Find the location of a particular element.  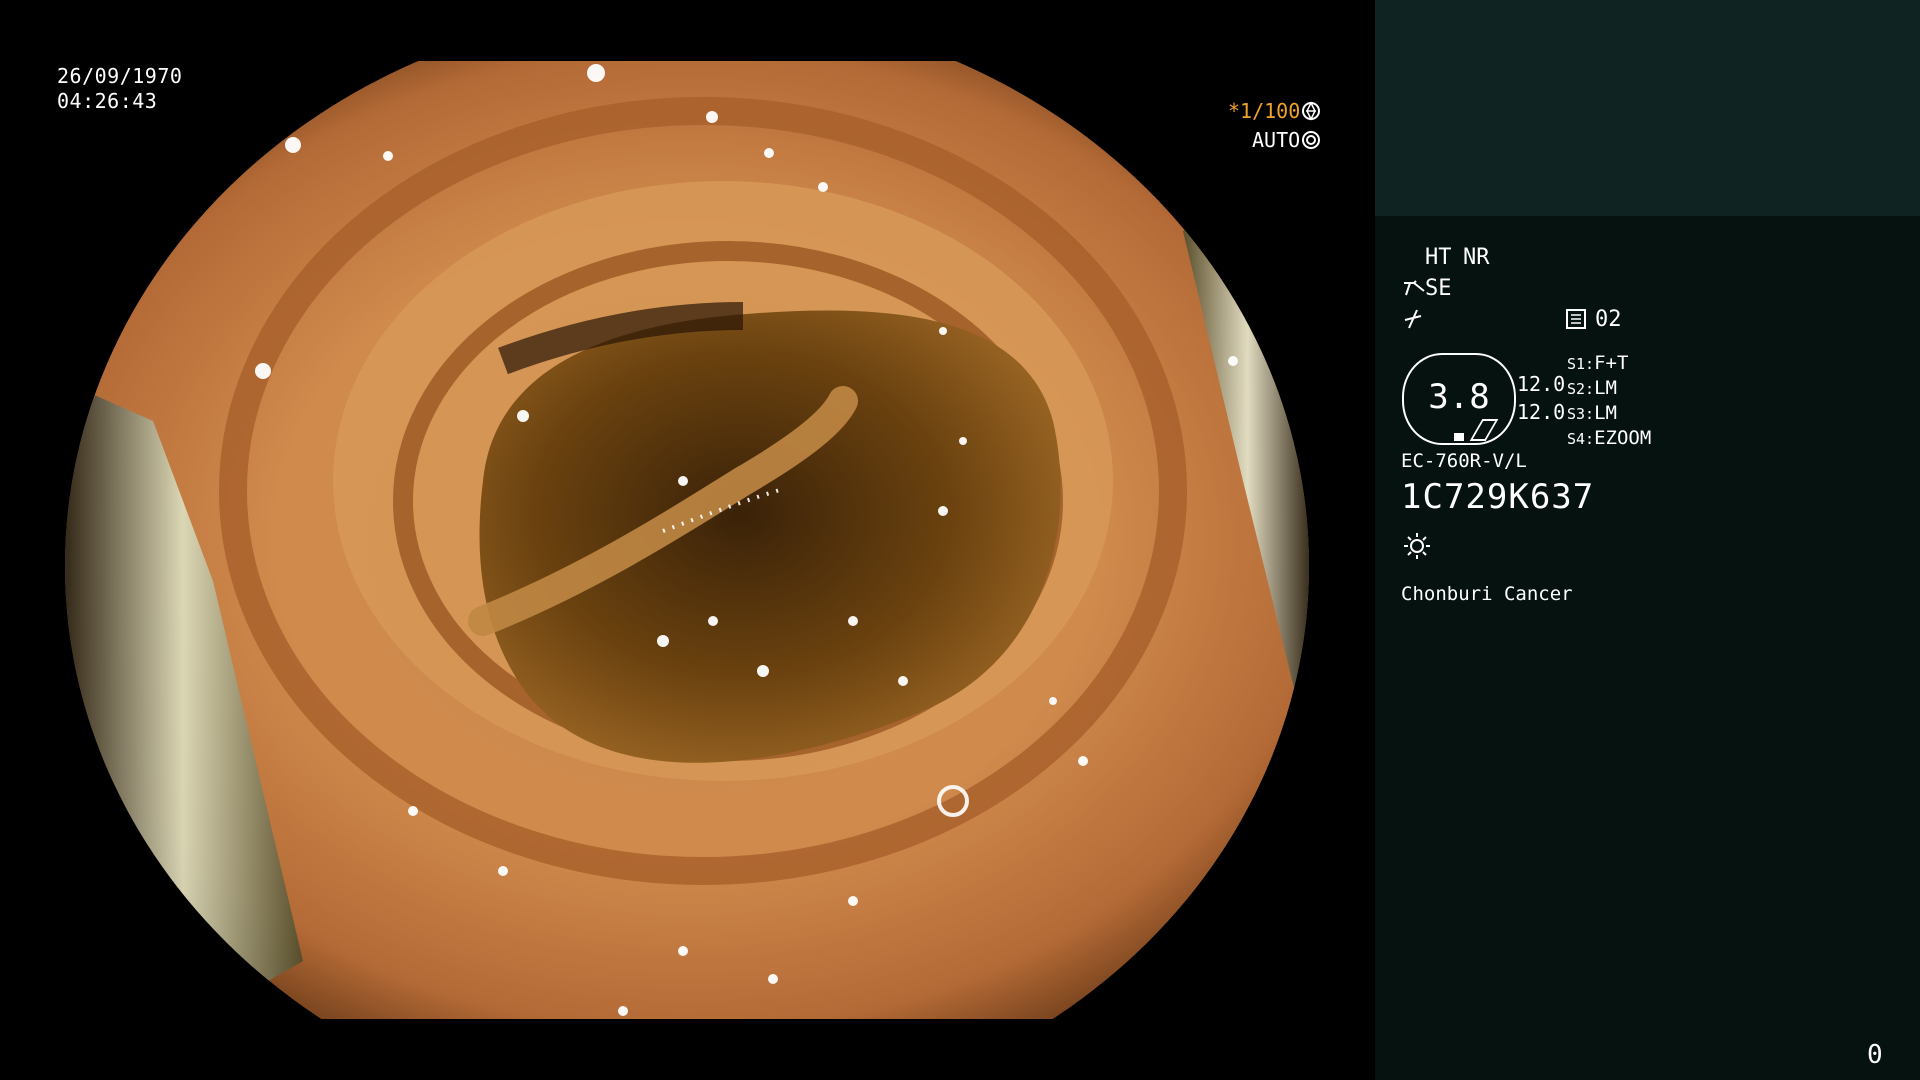

se-indicator: SE is located at coordinates (1438, 288).